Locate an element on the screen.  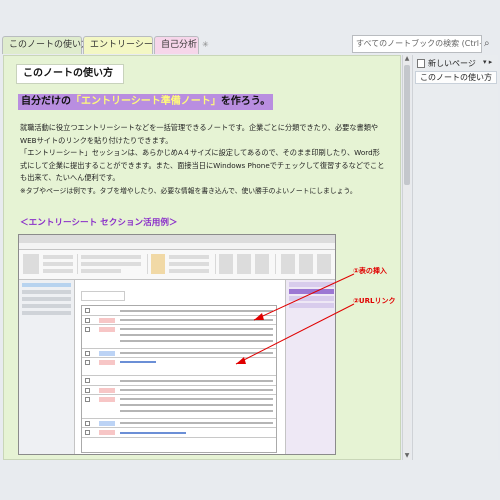
tab-entry-sheet: エントリーシート is located at coordinates (122, 45).